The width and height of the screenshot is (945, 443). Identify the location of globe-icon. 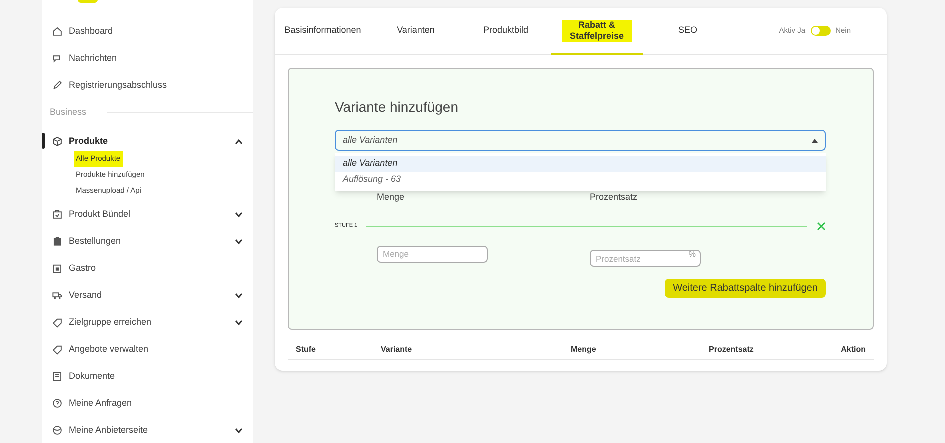
(57, 430).